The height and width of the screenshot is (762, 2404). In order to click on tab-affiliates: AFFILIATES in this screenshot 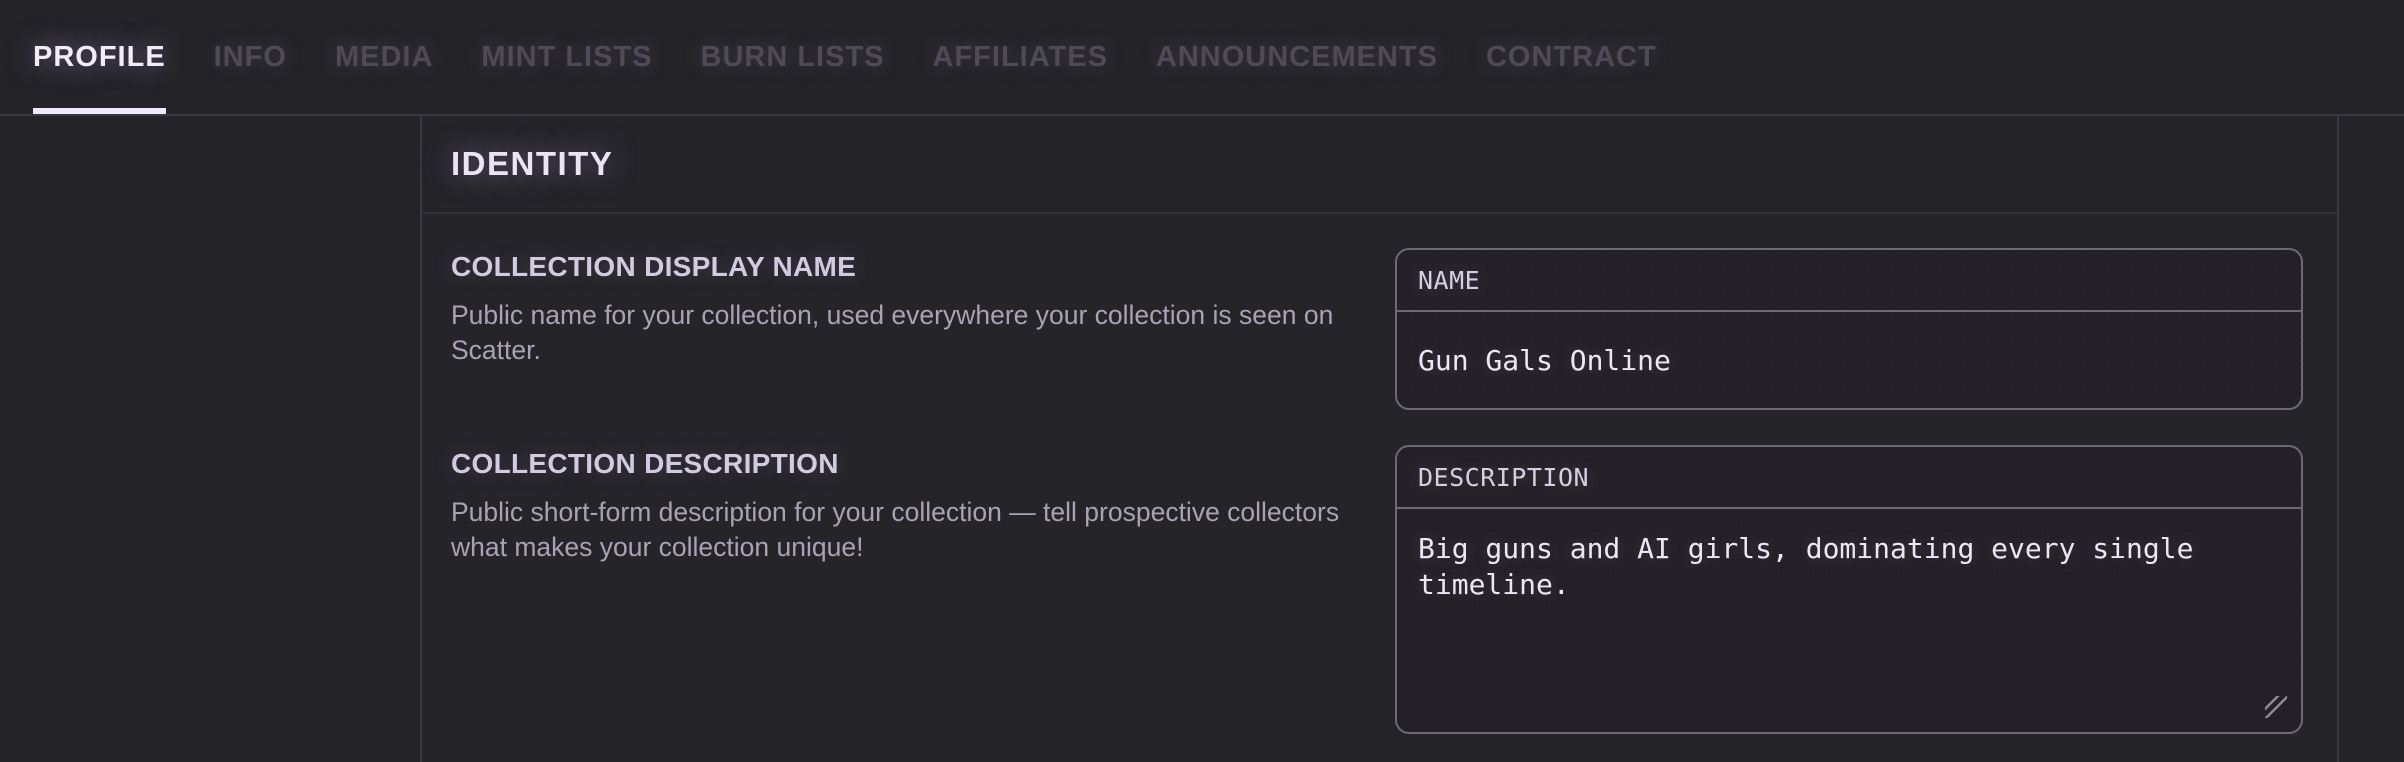, I will do `click(1020, 57)`.